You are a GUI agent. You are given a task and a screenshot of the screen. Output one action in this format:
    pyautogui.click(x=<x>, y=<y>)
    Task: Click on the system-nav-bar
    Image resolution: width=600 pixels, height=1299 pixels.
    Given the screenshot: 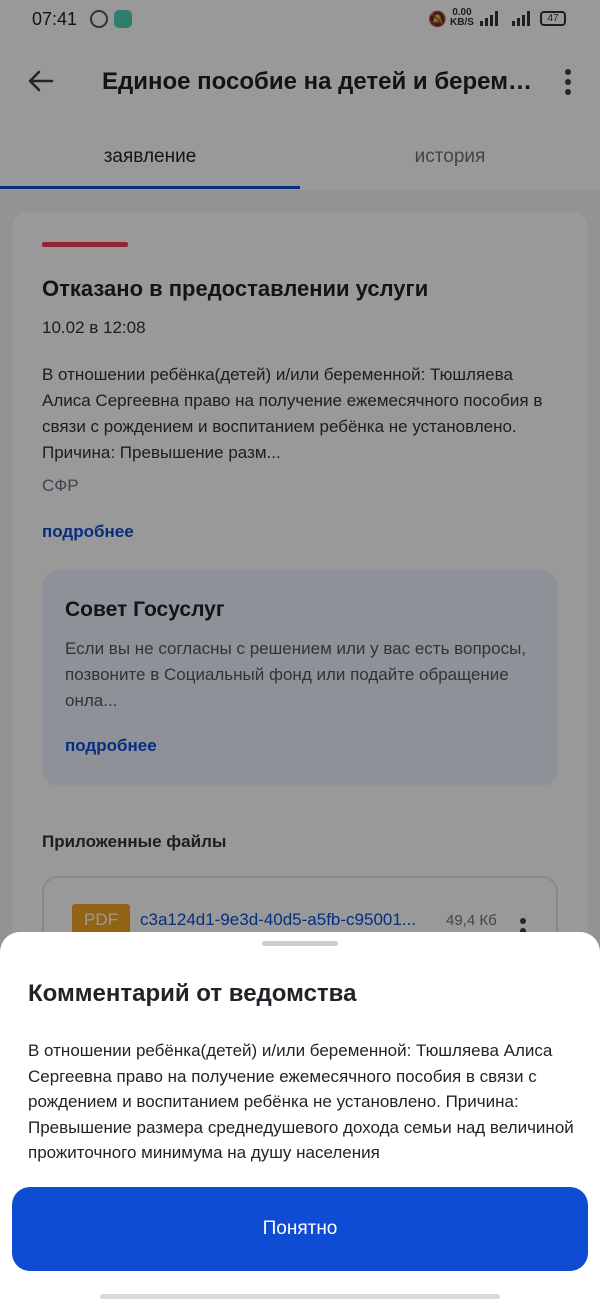 What is the action you would take?
    pyautogui.click(x=300, y=1296)
    